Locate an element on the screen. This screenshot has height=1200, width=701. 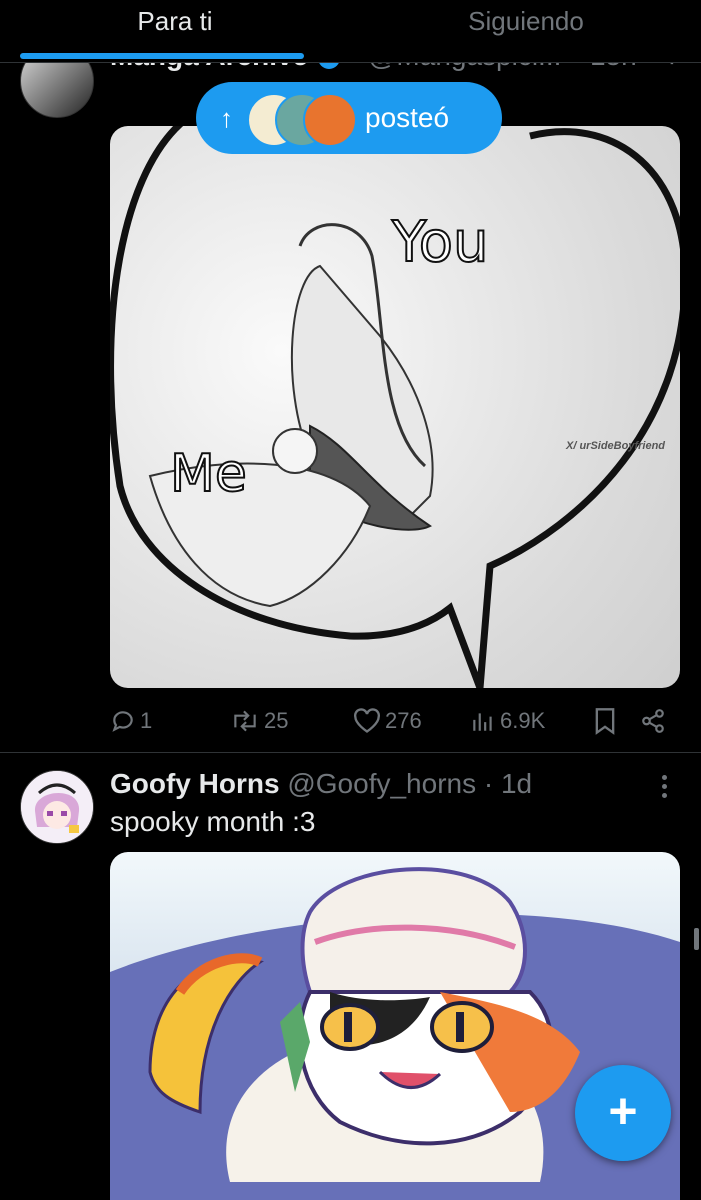
views-button: 6.9K is located at coordinates (507, 721).